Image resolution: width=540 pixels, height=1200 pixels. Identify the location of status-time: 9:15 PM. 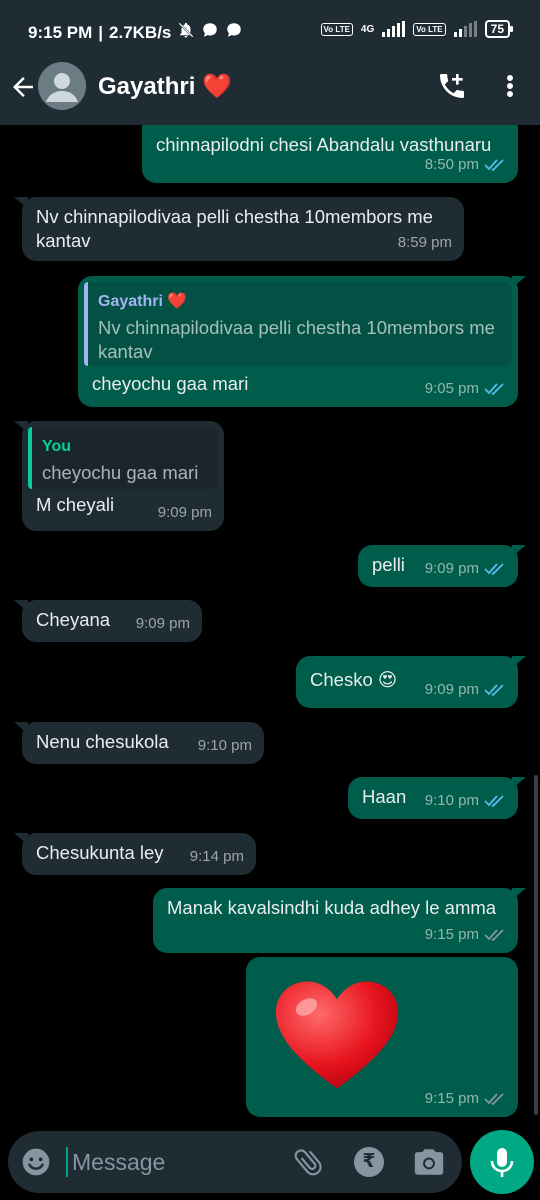
(60, 32).